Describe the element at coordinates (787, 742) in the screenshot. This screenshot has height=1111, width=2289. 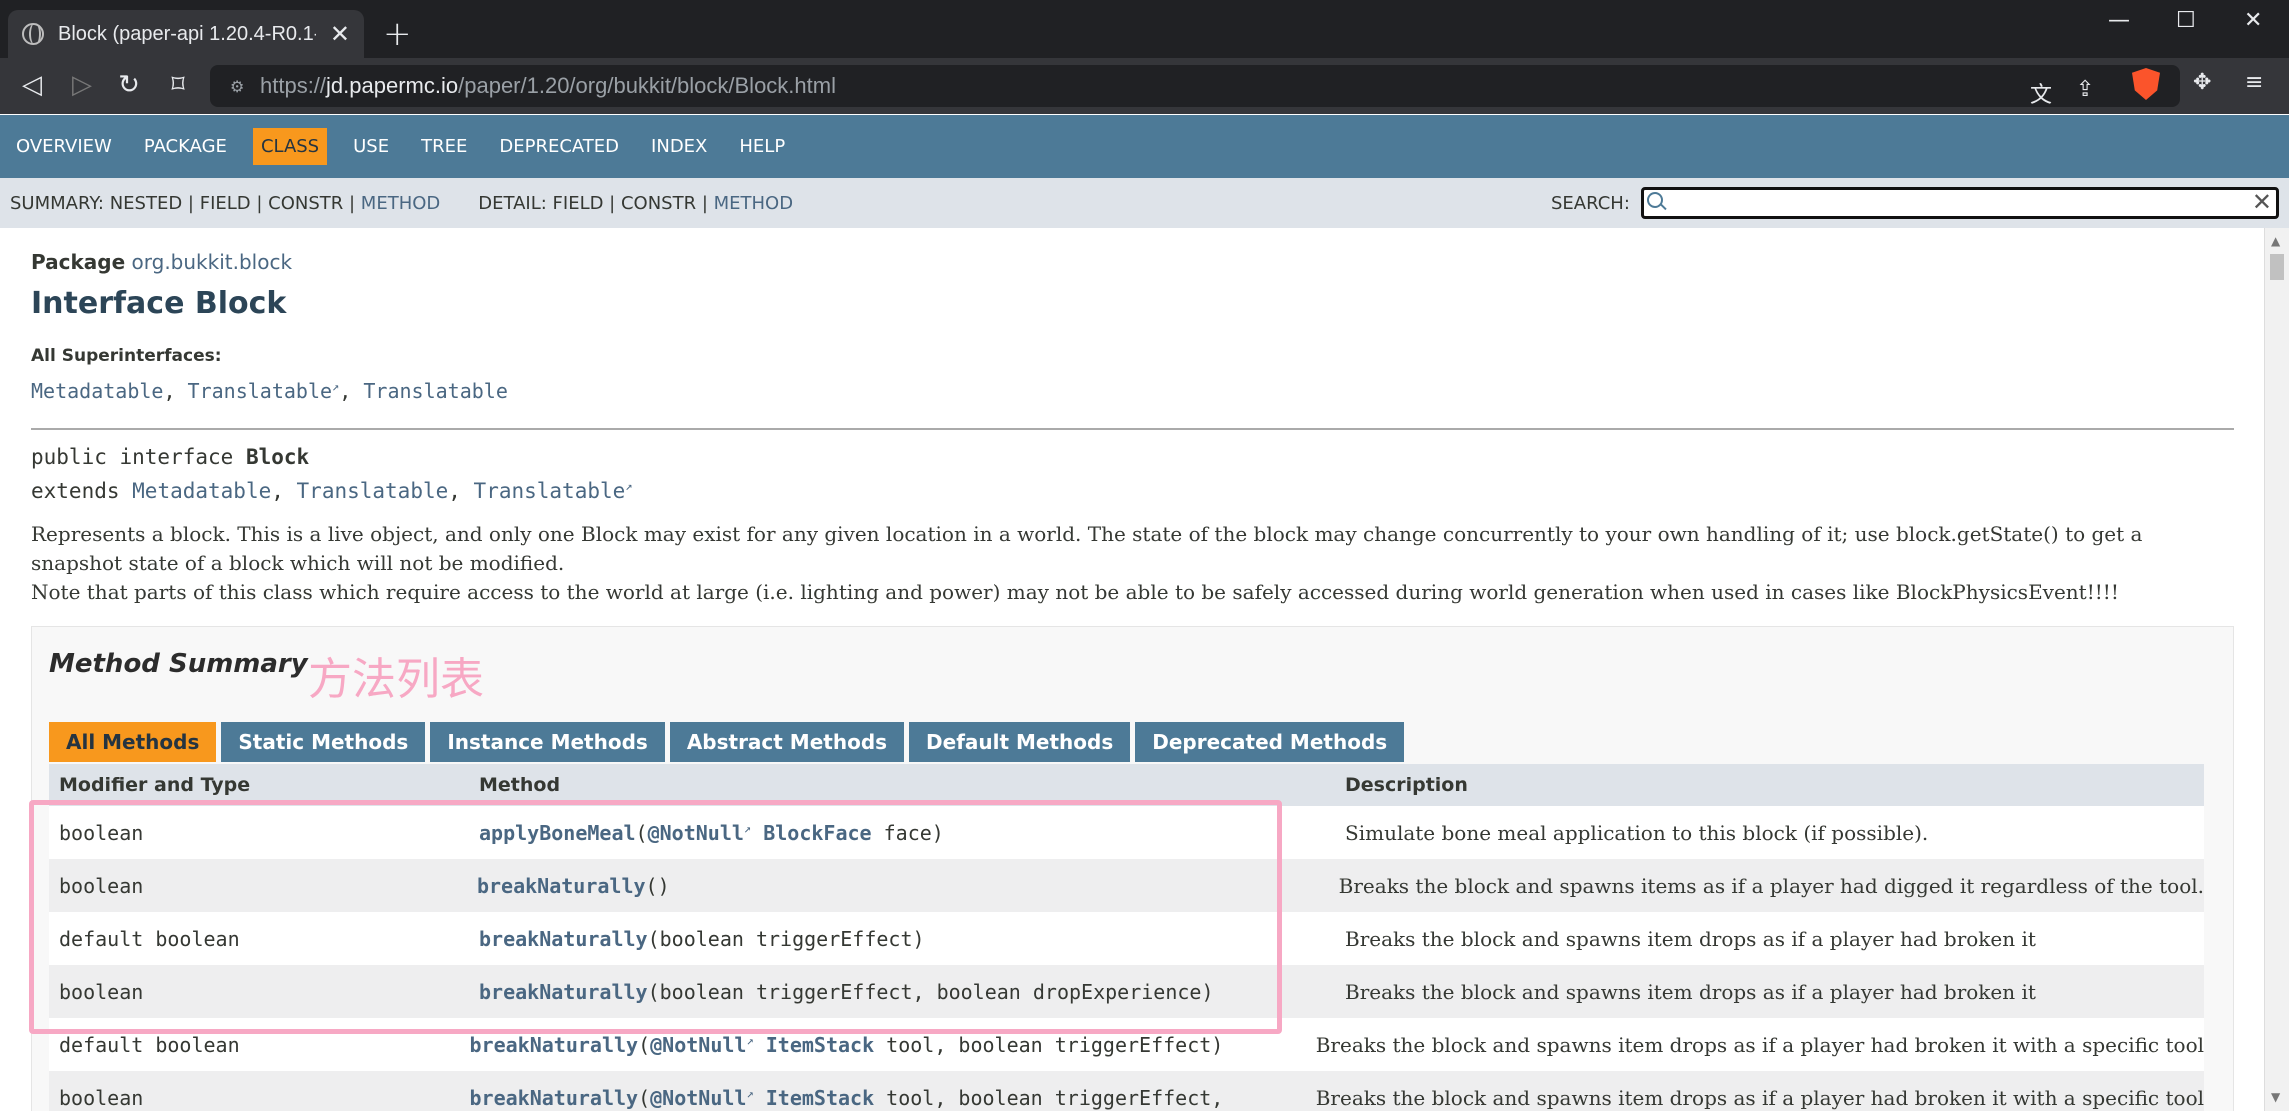
I see `tab-abstract-methods: Abstract Methods` at that location.